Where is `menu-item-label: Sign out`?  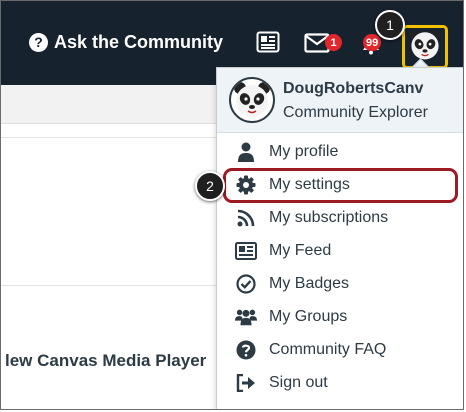 menu-item-label: Sign out is located at coordinates (298, 382).